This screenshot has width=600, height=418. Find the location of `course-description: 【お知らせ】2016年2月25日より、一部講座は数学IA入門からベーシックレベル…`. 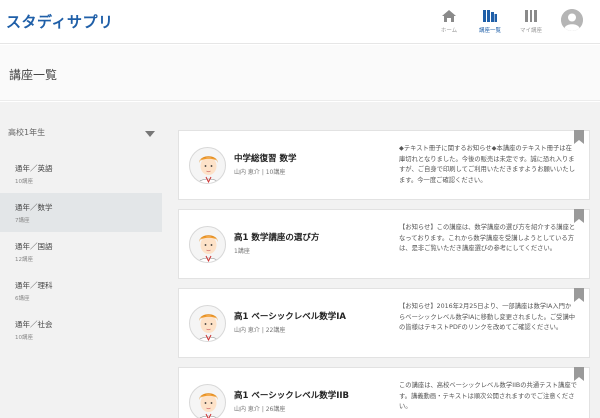

course-description: 【お知らせ】2016年2月25日より、一部講座は数学IA入門からベーシックレベル… is located at coordinates (487, 317).